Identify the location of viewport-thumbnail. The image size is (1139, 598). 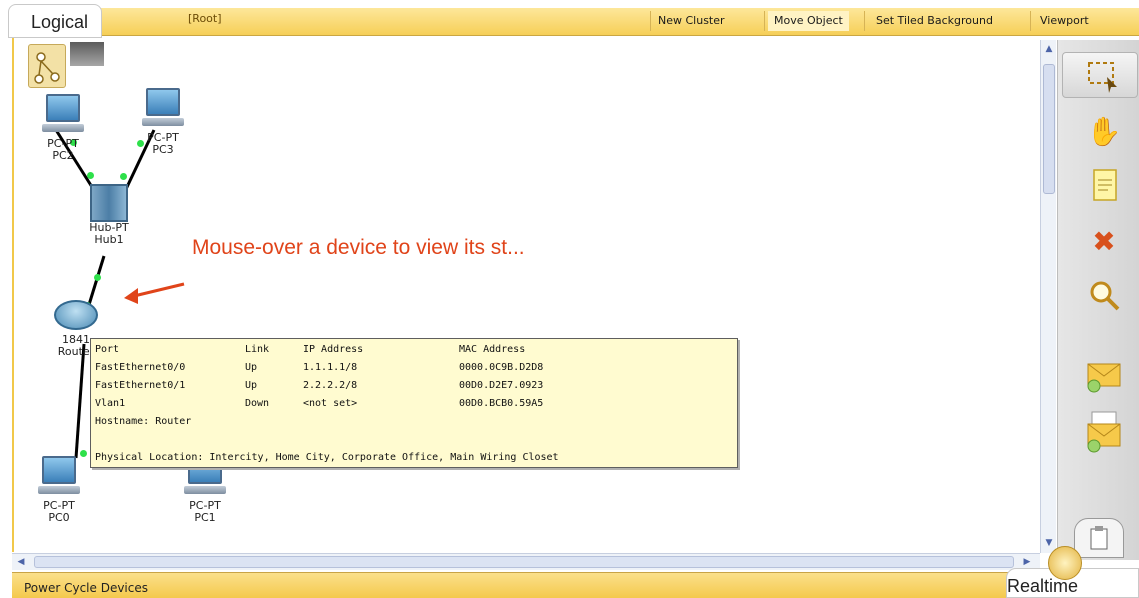
(87, 54).